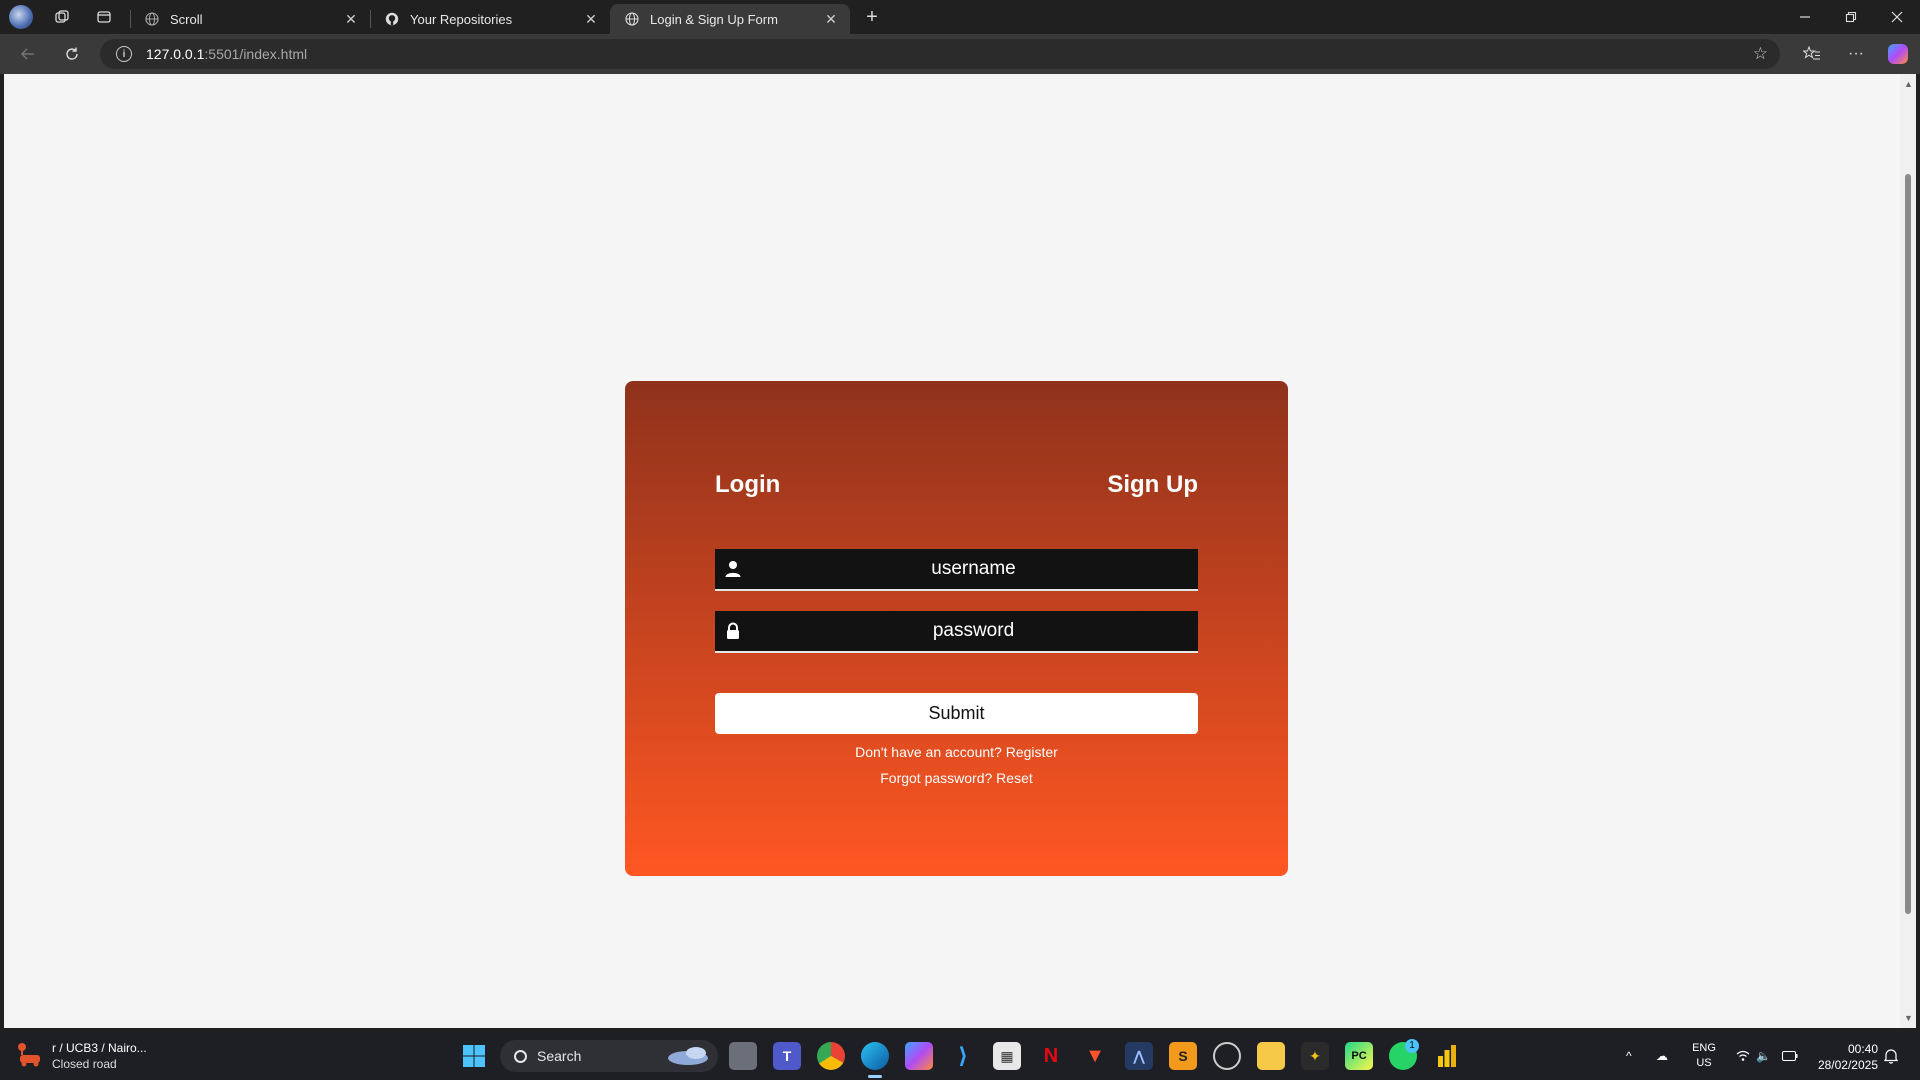  Describe the element at coordinates (1271, 1056) in the screenshot. I see `file-explorer-icon` at that location.